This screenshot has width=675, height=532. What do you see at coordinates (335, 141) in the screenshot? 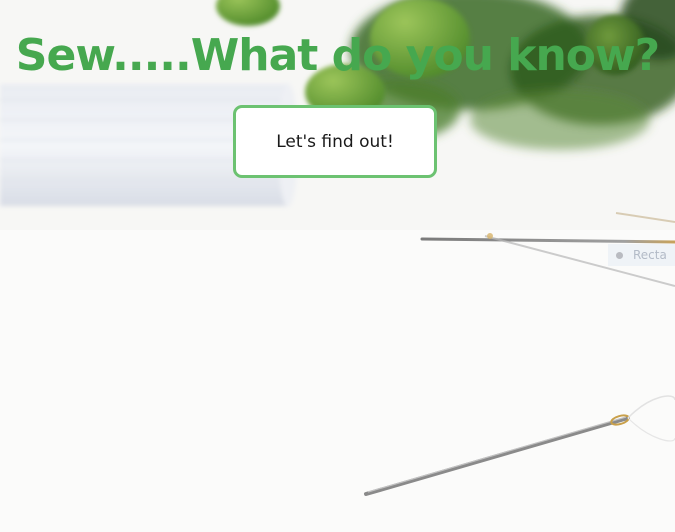
I see `find-out-button: Let's find out!` at bounding box center [335, 141].